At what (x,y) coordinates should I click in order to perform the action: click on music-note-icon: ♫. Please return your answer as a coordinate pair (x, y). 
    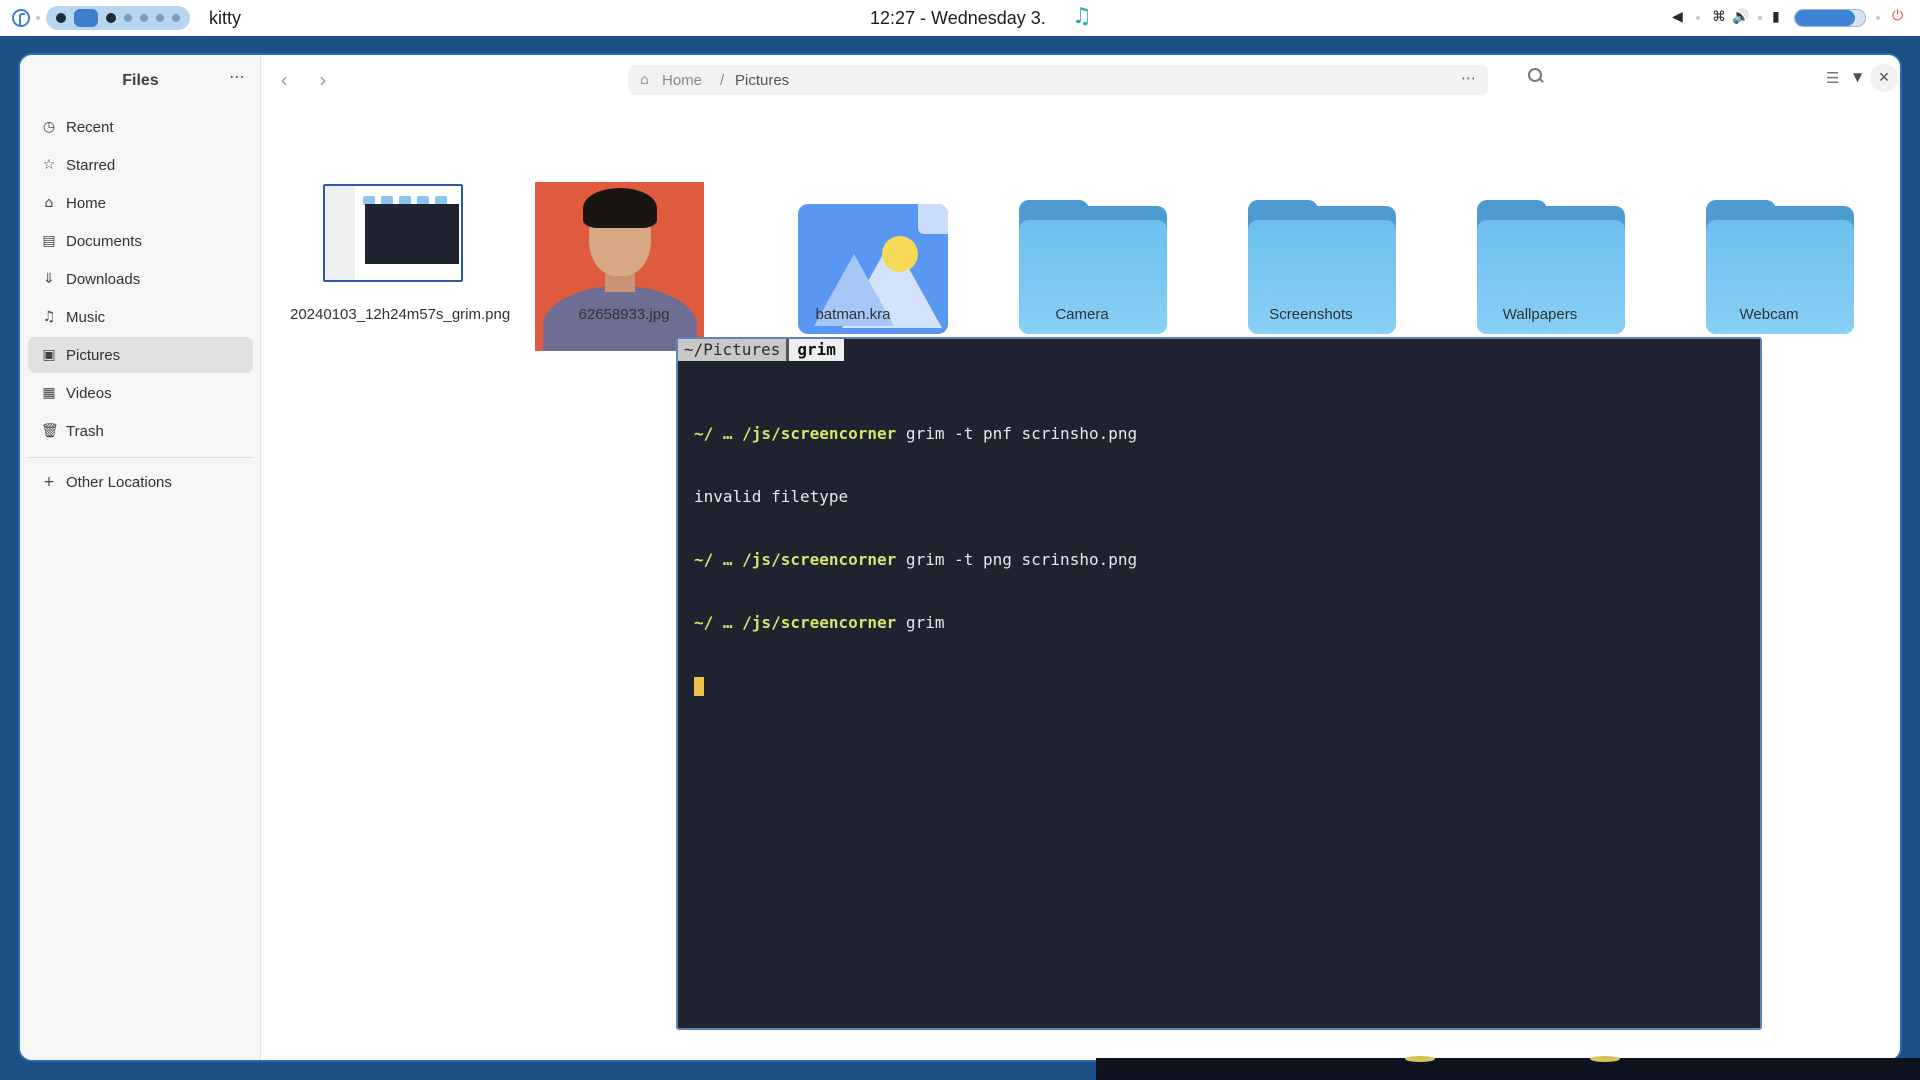
    Looking at the image, I should click on (1082, 16).